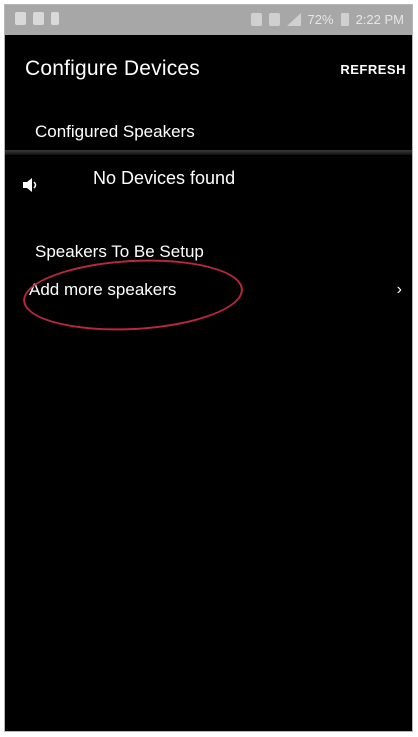 Image resolution: width=418 pixels, height=737 pixels. Describe the element at coordinates (103, 289) in the screenshot. I see `add-more-speakers-label: Add more speakers` at that location.